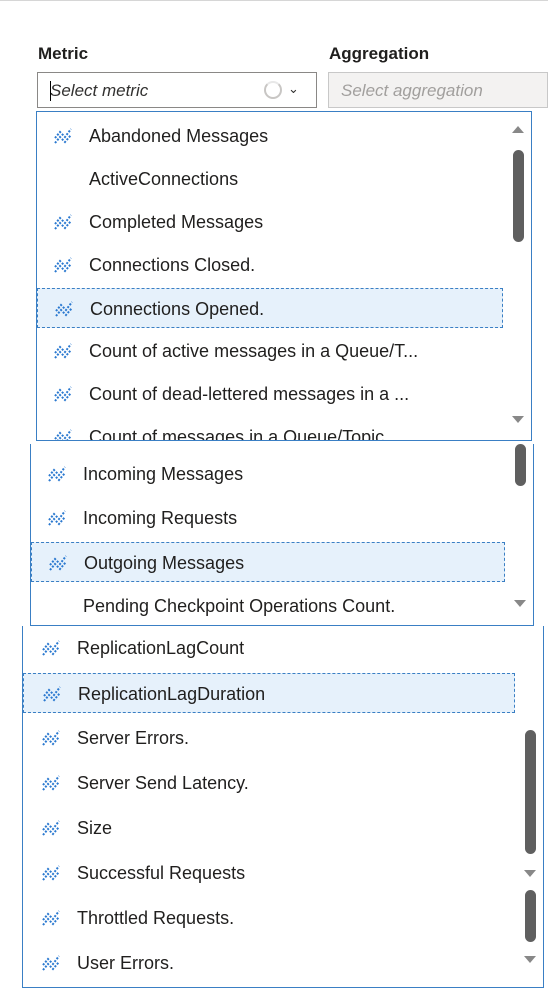 The height and width of the screenshot is (999, 548). I want to click on top-divider, so click(274, 0).